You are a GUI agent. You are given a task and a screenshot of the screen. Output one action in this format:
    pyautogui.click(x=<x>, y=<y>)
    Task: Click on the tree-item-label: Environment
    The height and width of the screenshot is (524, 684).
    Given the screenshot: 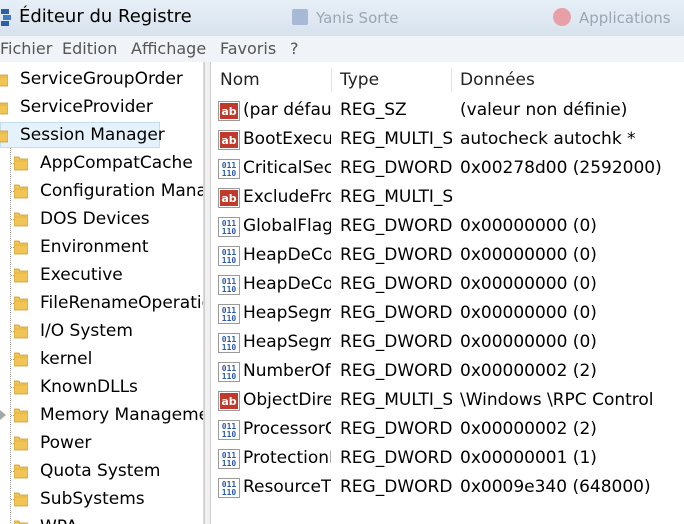 What is the action you would take?
    pyautogui.click(x=94, y=247)
    